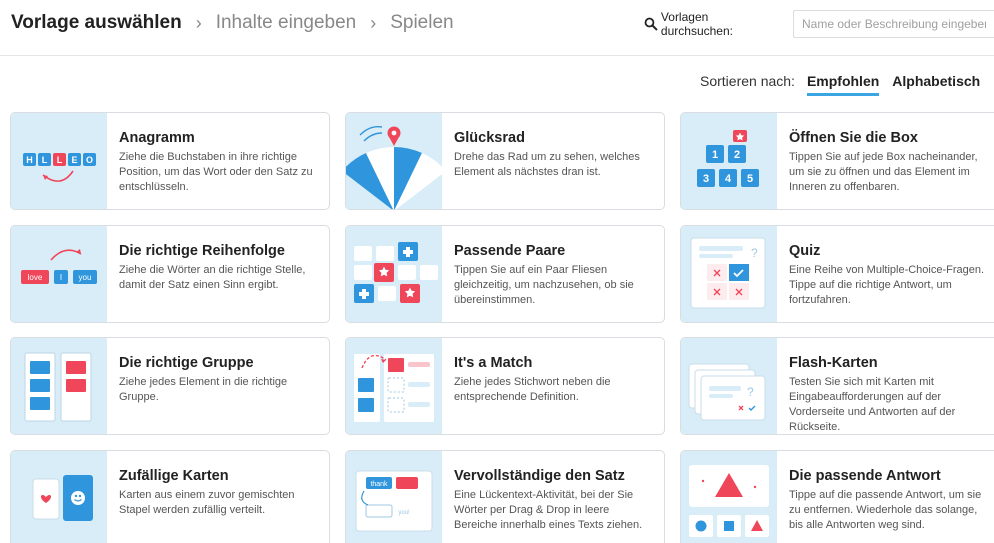 The image size is (994, 543). I want to click on thumbnail: 1 2 3 4 5, so click(729, 161).